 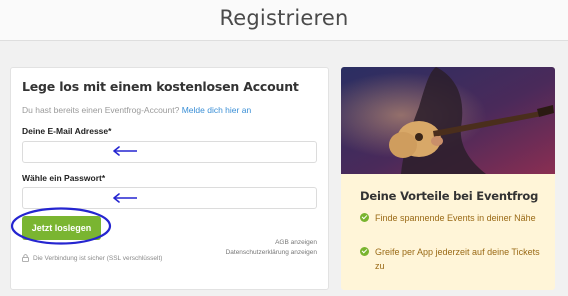 What do you see at coordinates (25, 258) in the screenshot?
I see `lock-icon` at bounding box center [25, 258].